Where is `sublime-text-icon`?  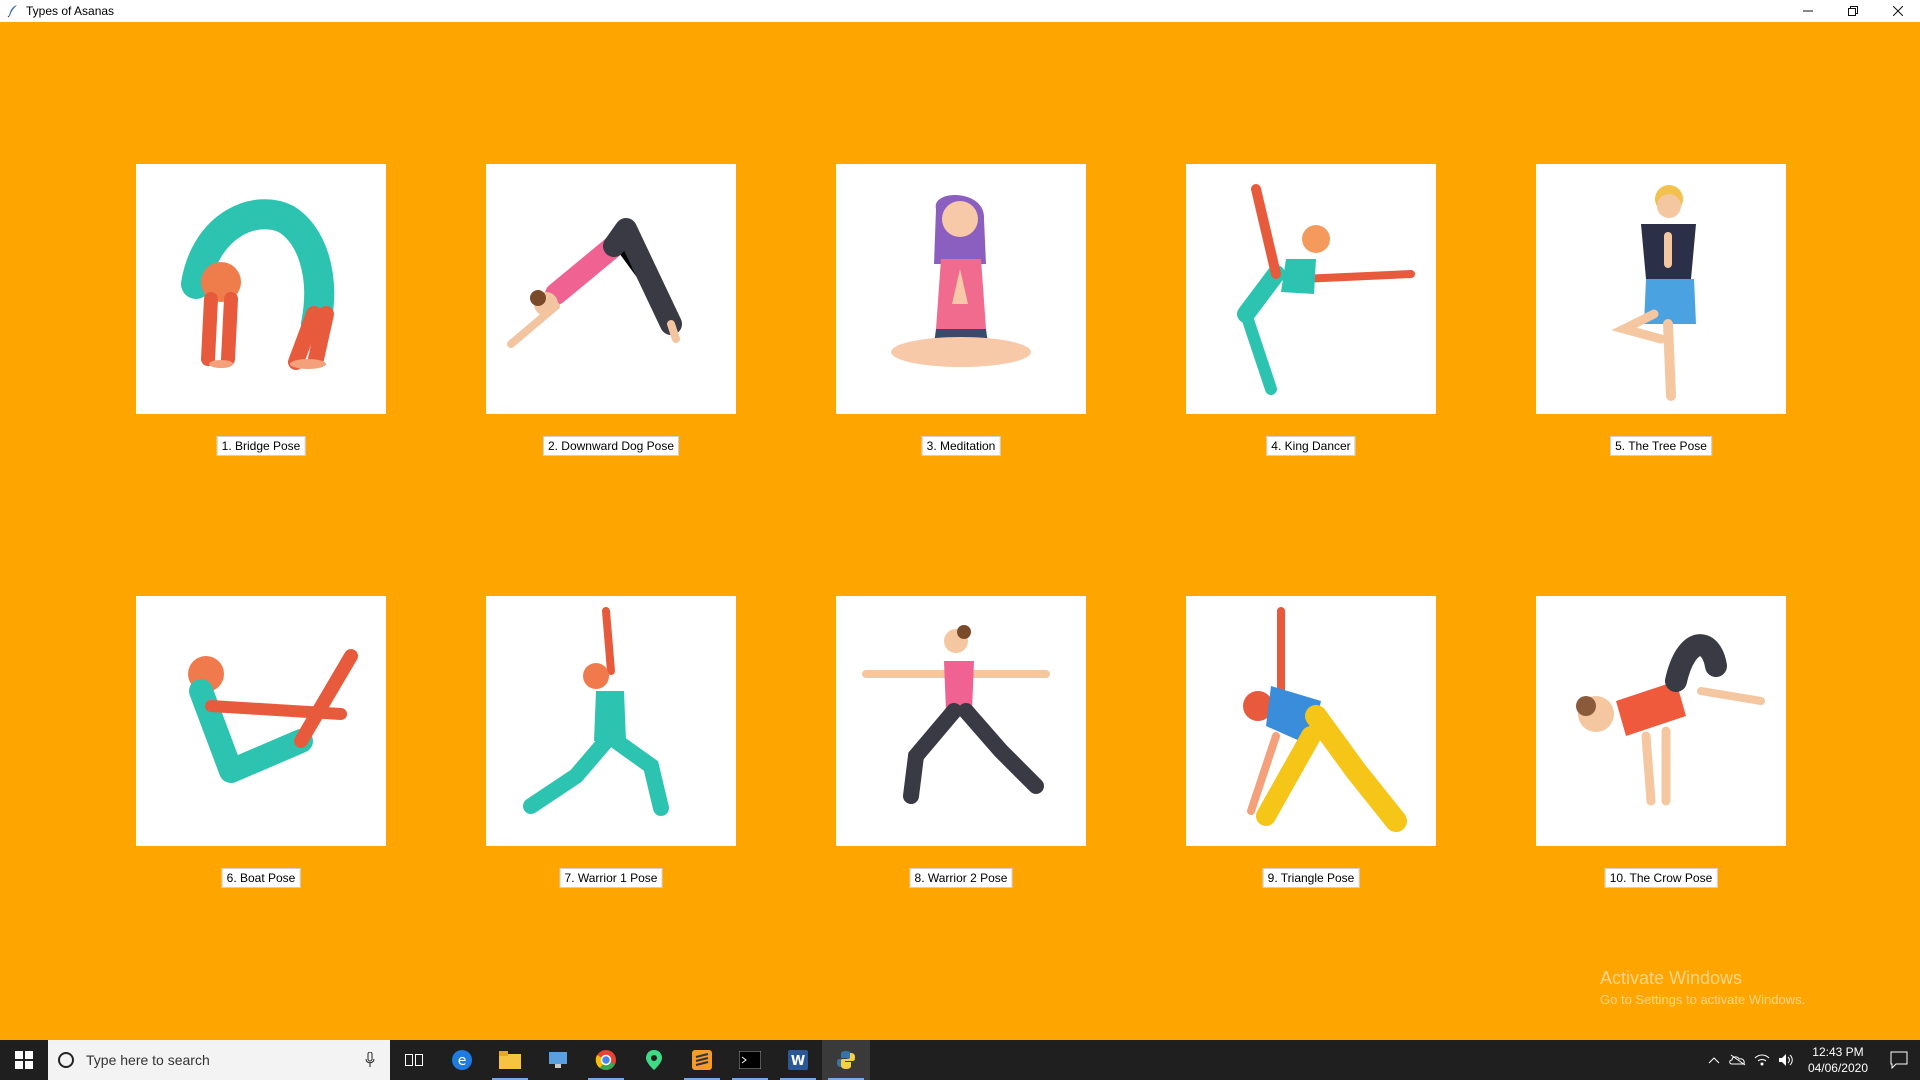
sublime-text-icon is located at coordinates (702, 1060).